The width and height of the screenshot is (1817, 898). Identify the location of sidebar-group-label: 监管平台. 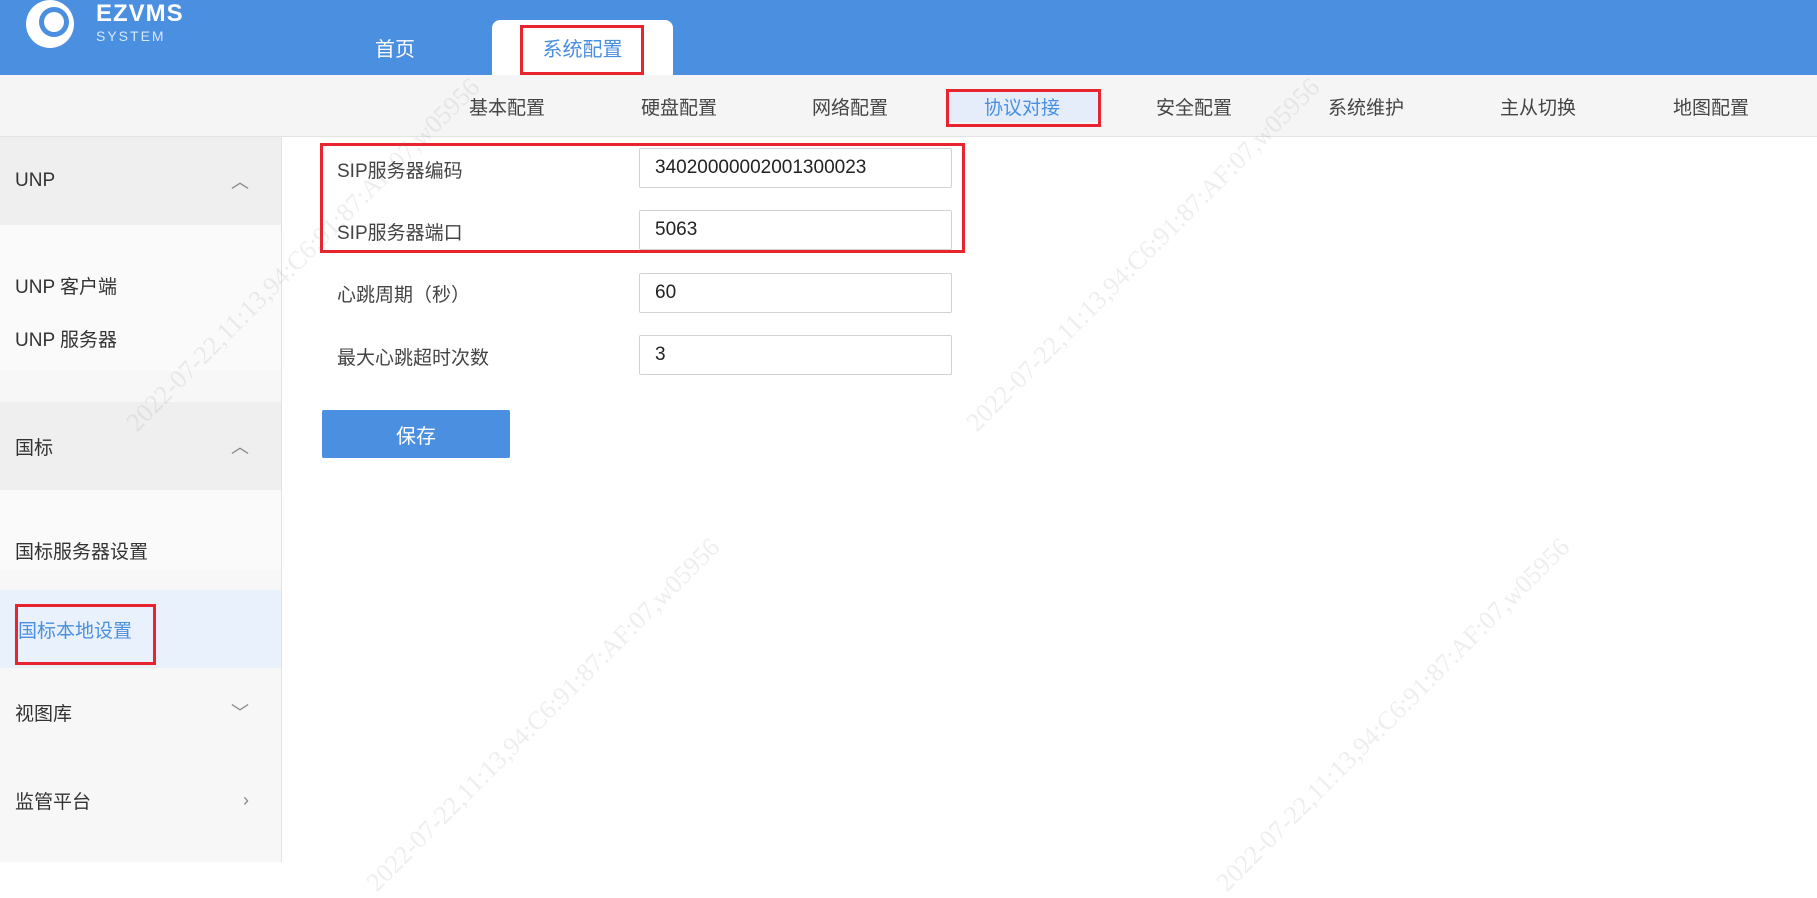
(53, 802).